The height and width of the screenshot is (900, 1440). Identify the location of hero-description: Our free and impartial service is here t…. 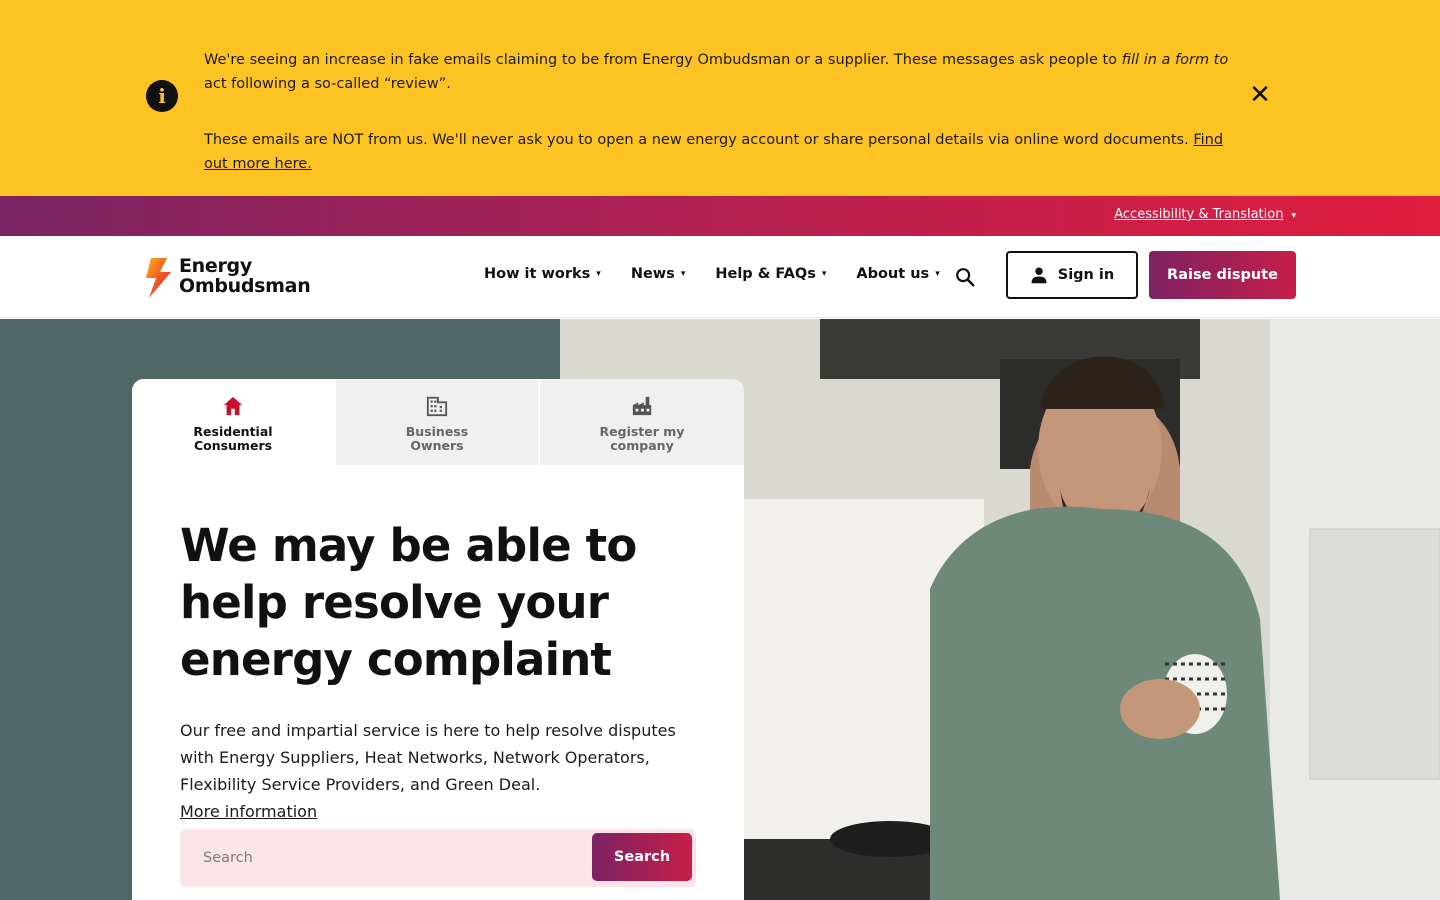
(428, 771).